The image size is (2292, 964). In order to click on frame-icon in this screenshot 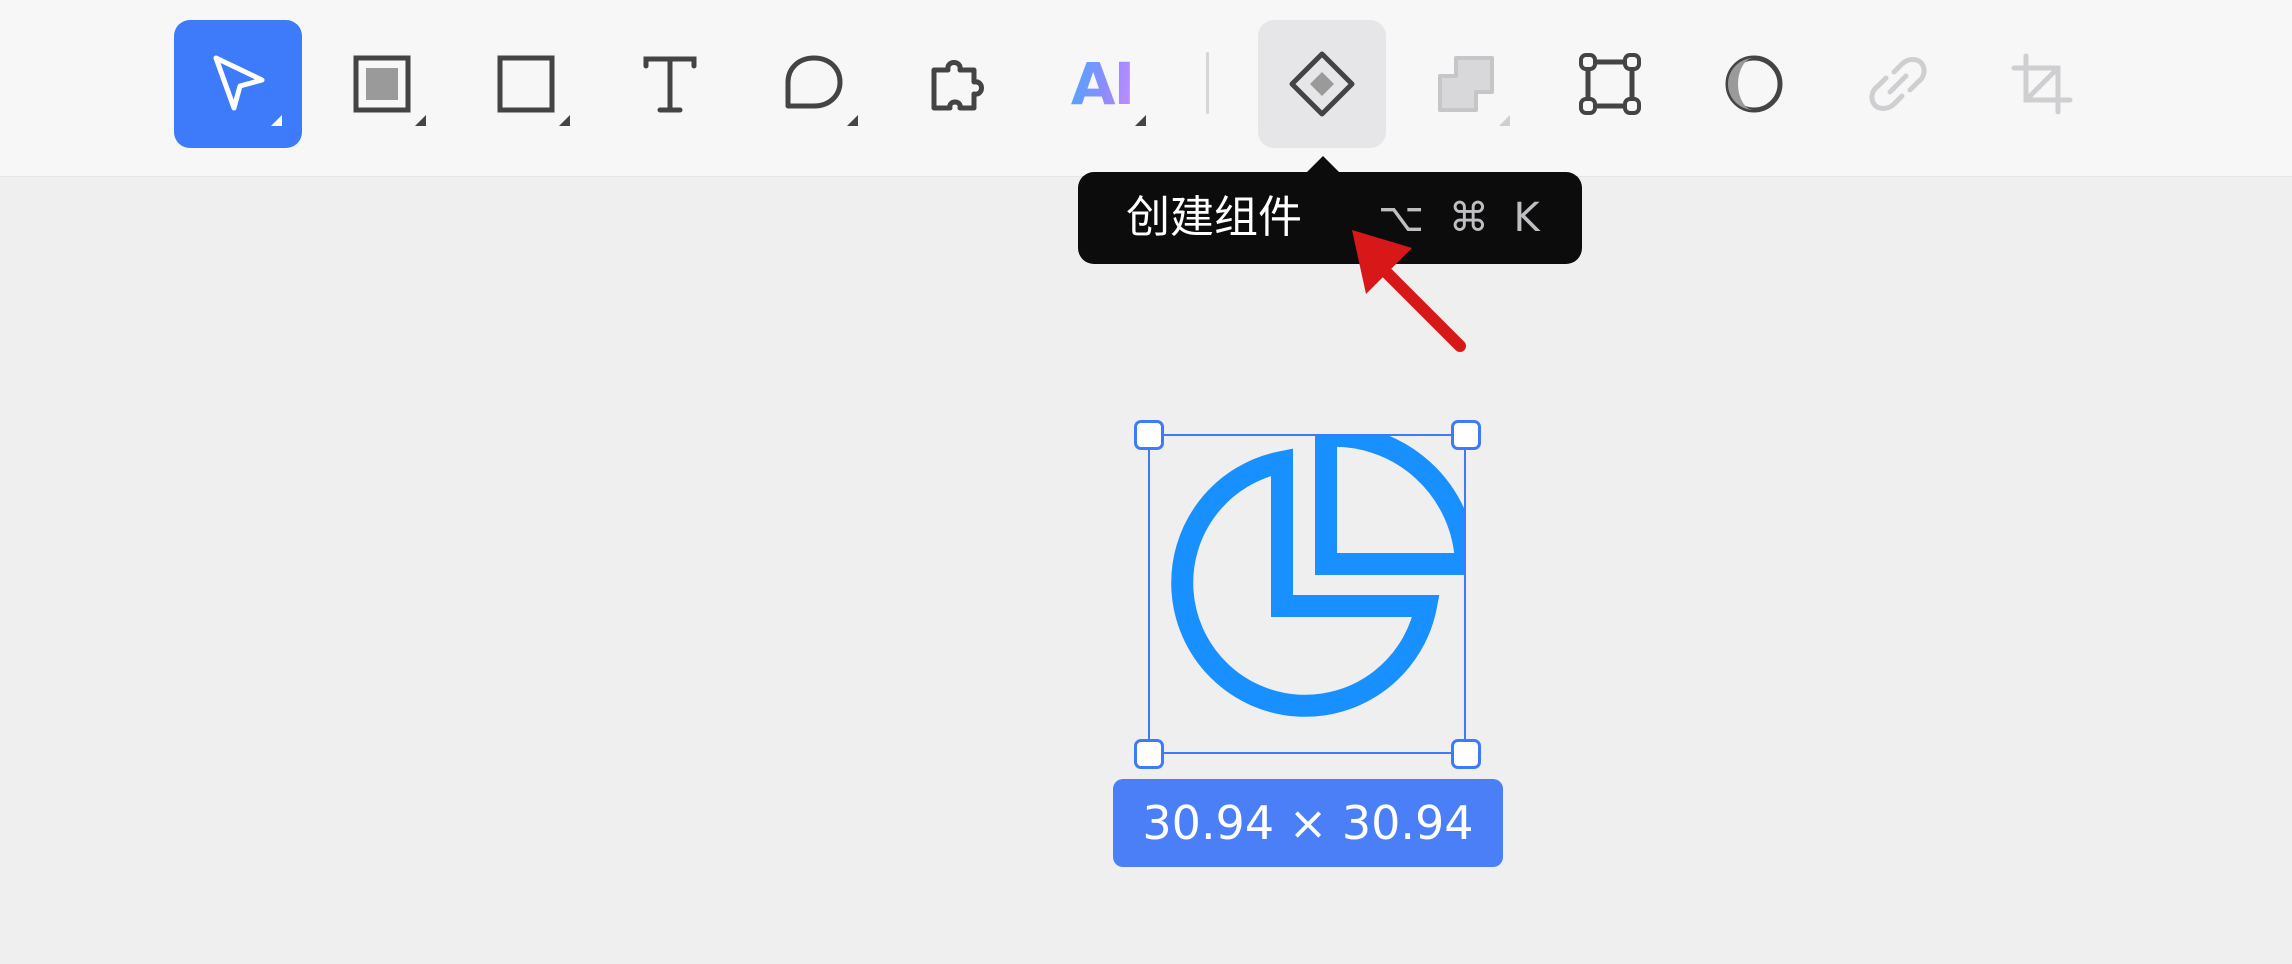, I will do `click(382, 84)`.